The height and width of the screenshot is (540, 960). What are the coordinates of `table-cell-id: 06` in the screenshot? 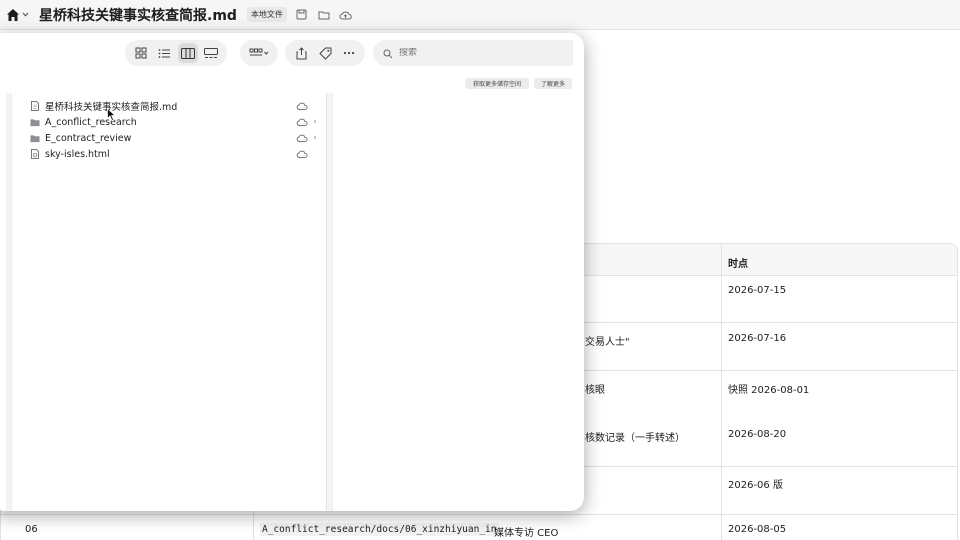 It's located at (31, 529).